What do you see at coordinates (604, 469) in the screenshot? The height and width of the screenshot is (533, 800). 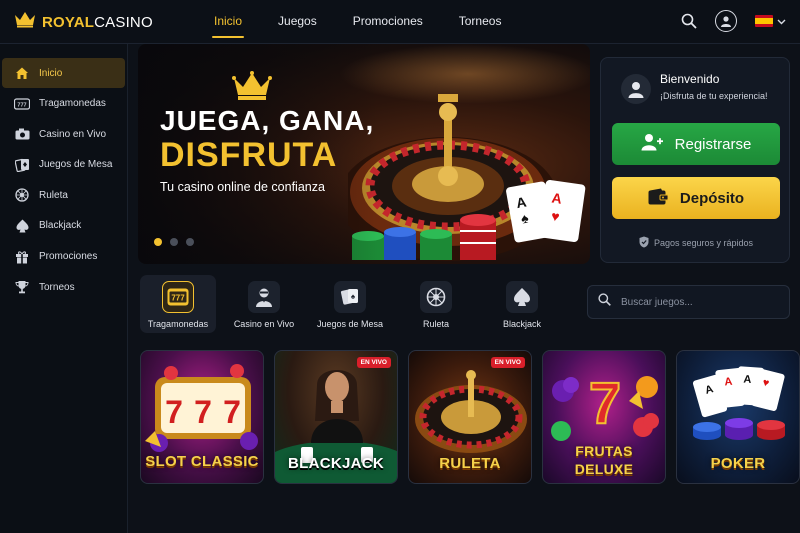 I see `game-title-line2: DELUXE` at bounding box center [604, 469].